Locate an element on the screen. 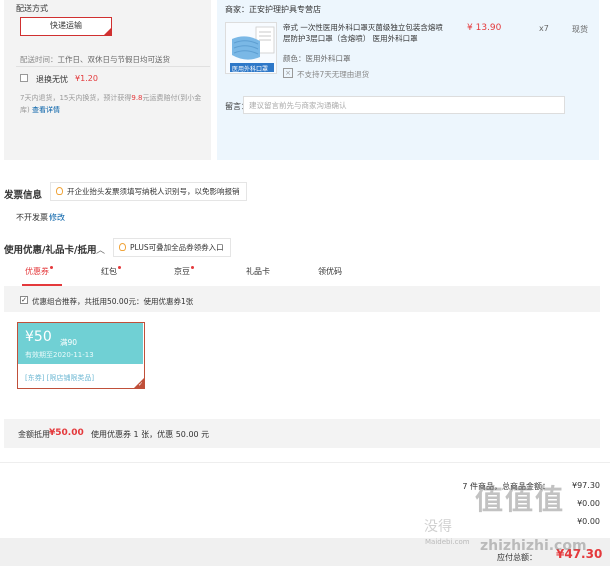 The width and height of the screenshot is (610, 566). plus-tip-text: PLUS可叠加全品券领券入口 is located at coordinates (177, 247).